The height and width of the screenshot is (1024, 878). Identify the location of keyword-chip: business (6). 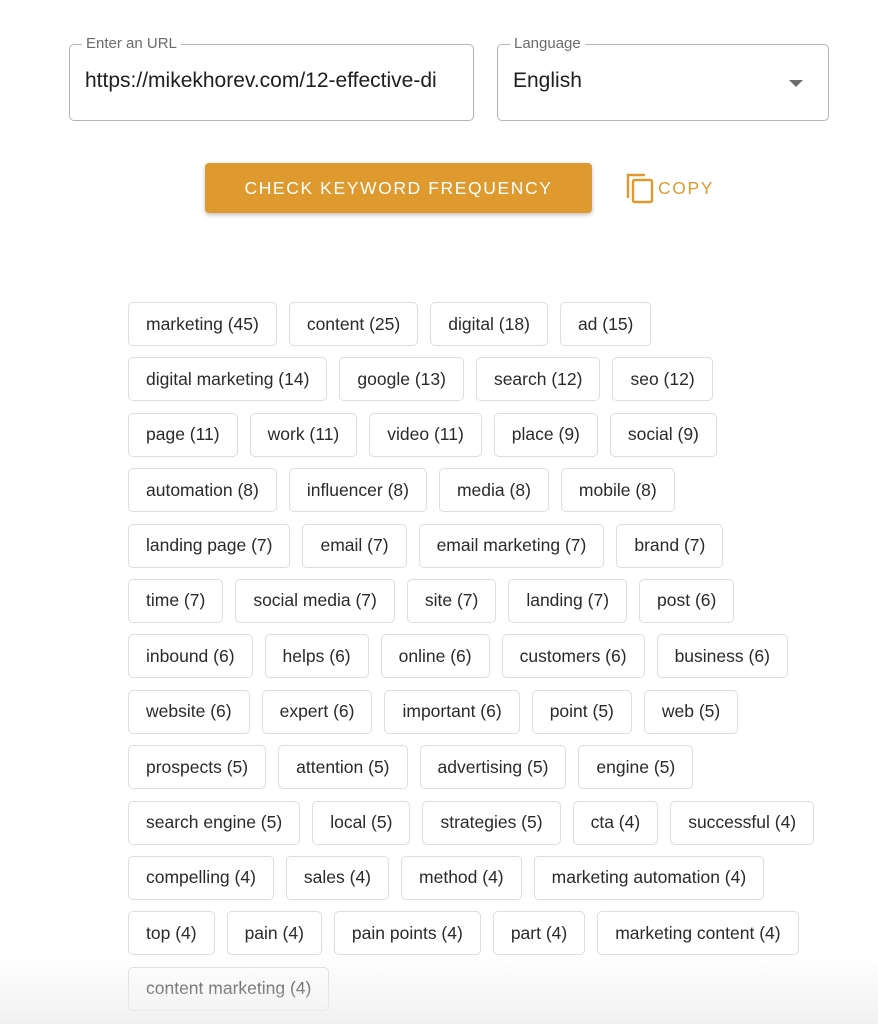
(722, 656).